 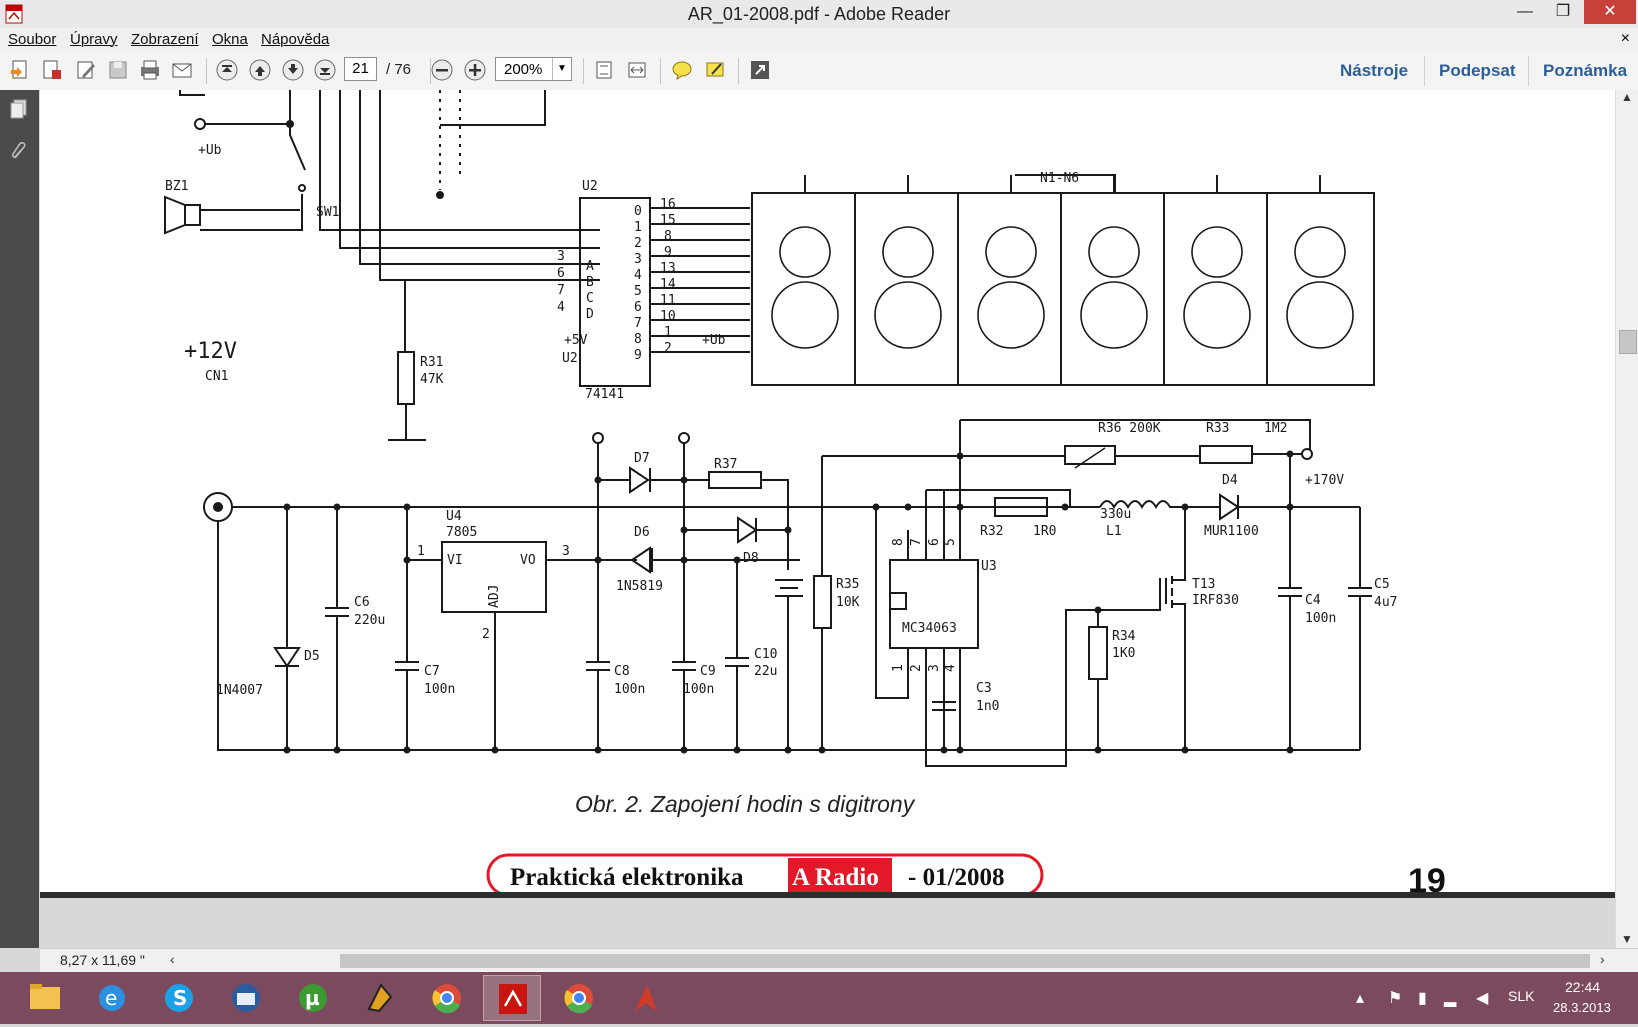 What do you see at coordinates (1115, 514) in the screenshot?
I see `svg-text: 330u` at bounding box center [1115, 514].